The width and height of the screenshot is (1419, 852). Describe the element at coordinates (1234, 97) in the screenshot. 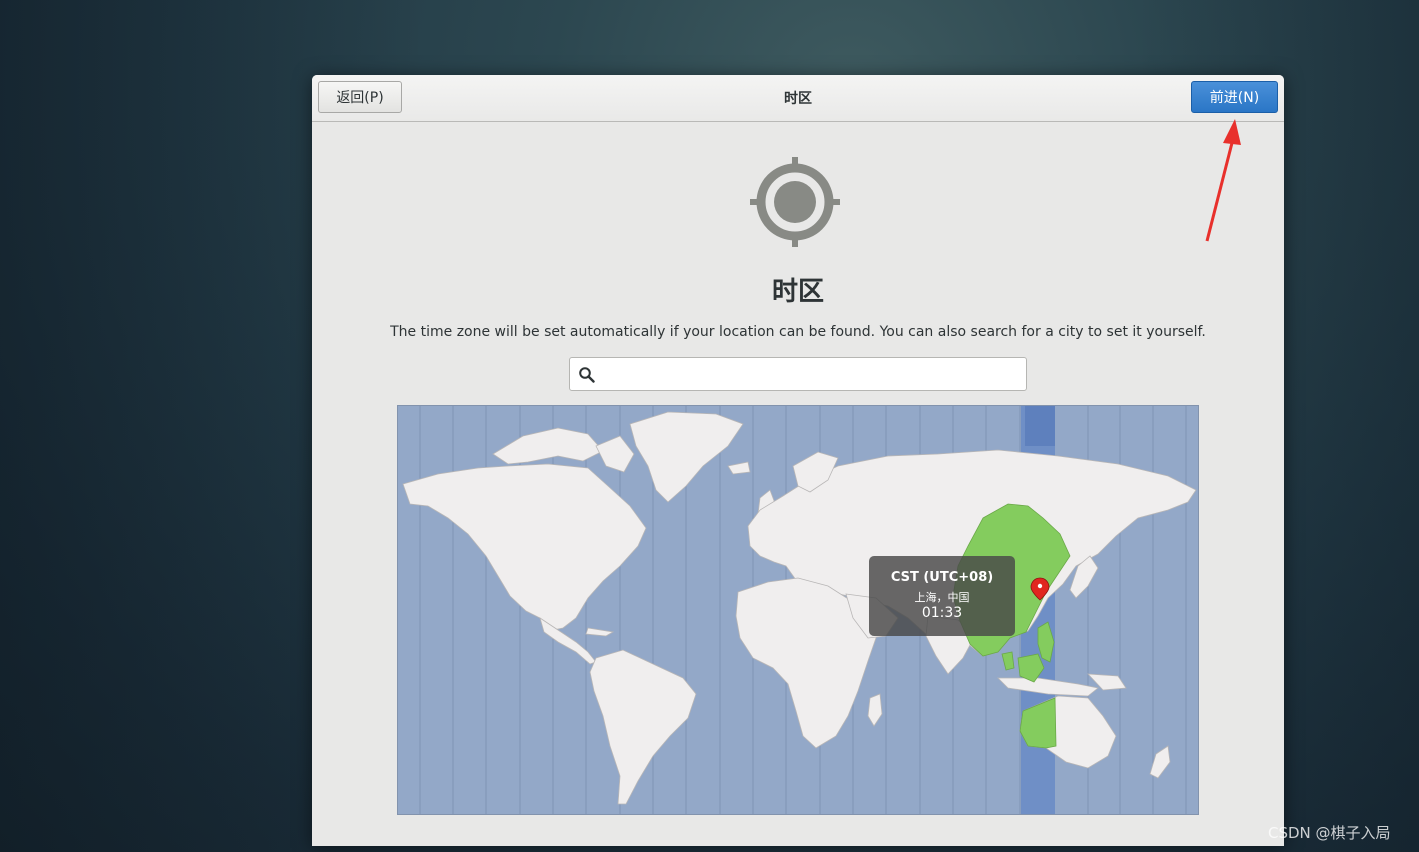

I see `next-button: 前进(N)` at that location.